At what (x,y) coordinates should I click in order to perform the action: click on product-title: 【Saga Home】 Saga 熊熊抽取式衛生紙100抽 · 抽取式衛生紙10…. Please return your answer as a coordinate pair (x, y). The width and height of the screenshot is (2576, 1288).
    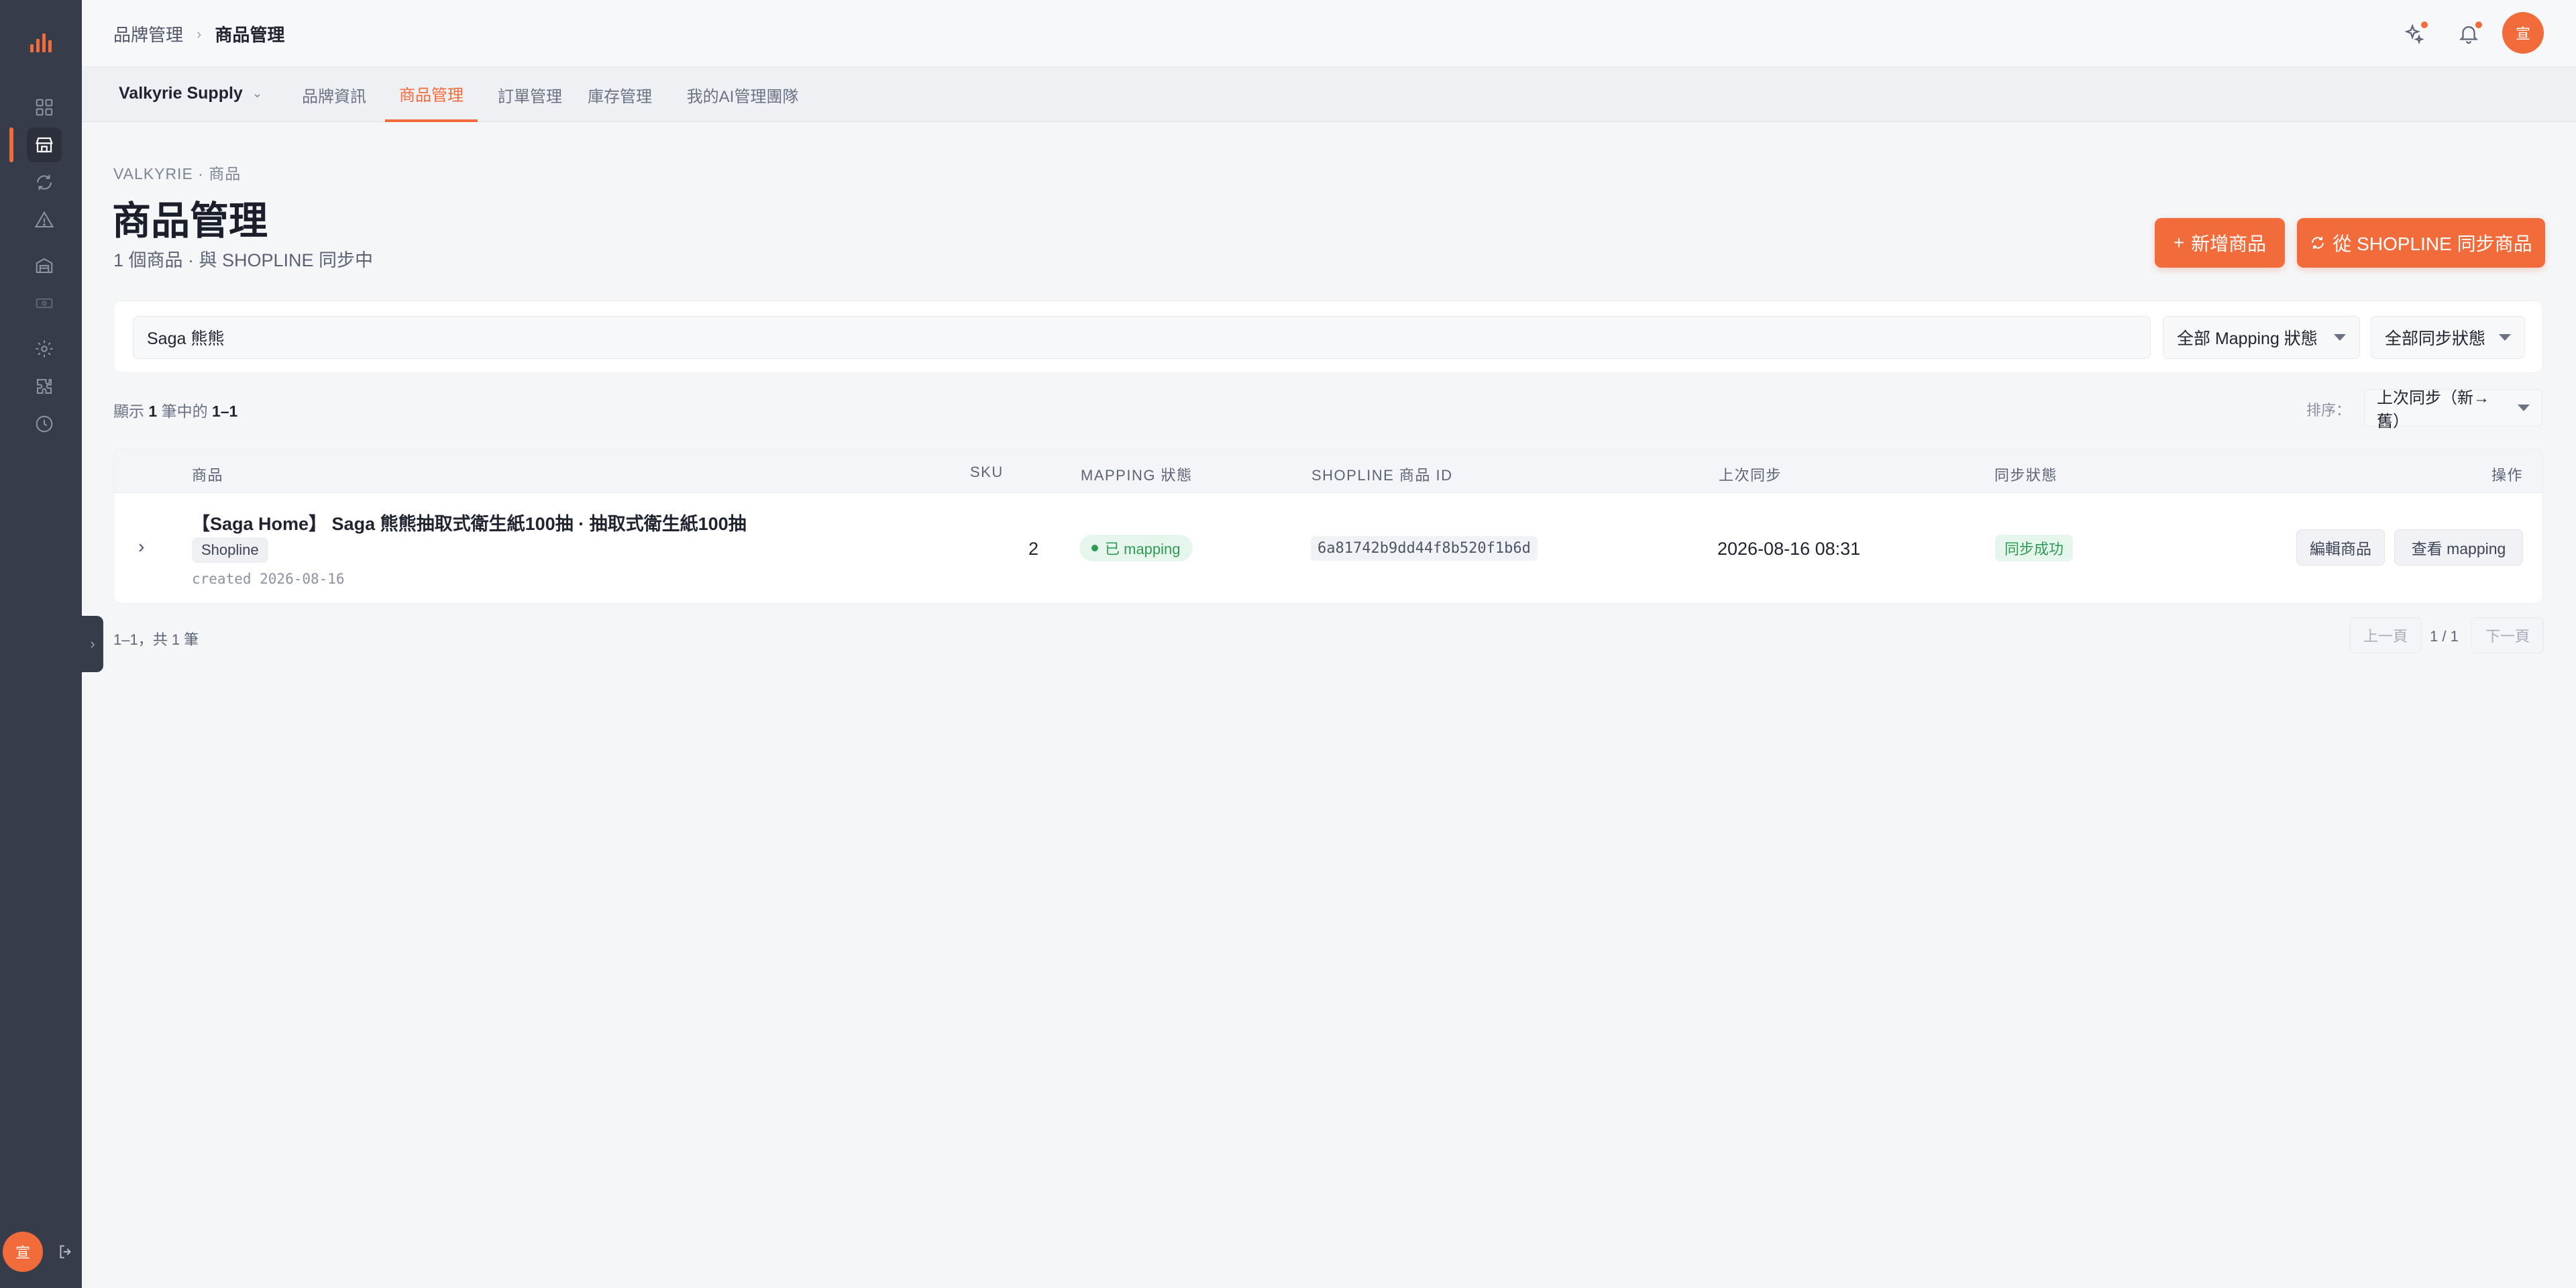
    Looking at the image, I should click on (469, 522).